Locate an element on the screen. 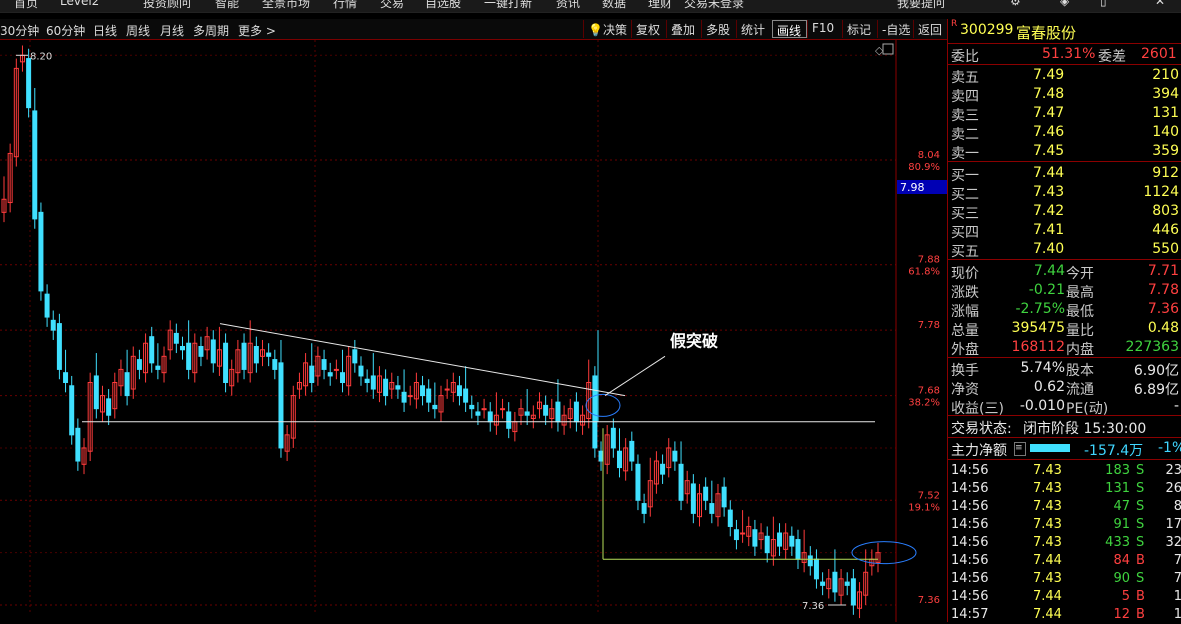 This screenshot has width=1181, height=624. quote-label: 涨幅 is located at coordinates (965, 312).